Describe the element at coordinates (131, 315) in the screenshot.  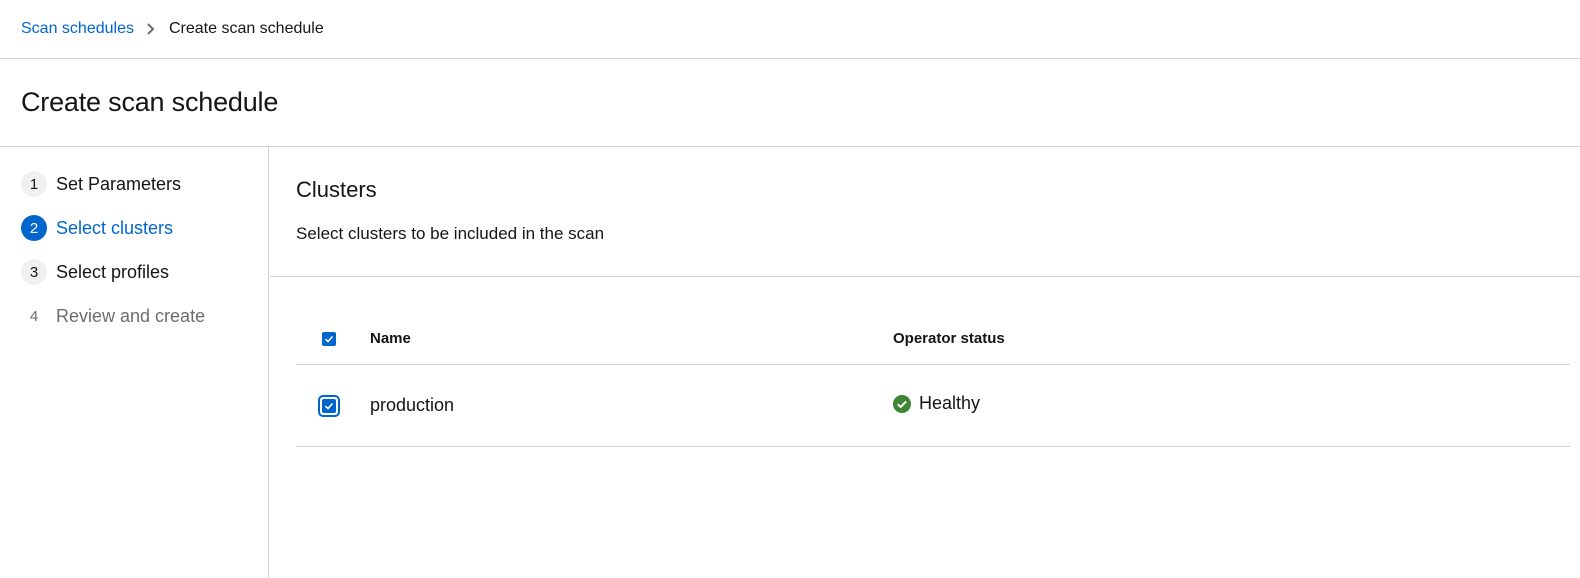
I see `step-label: Review and create` at that location.